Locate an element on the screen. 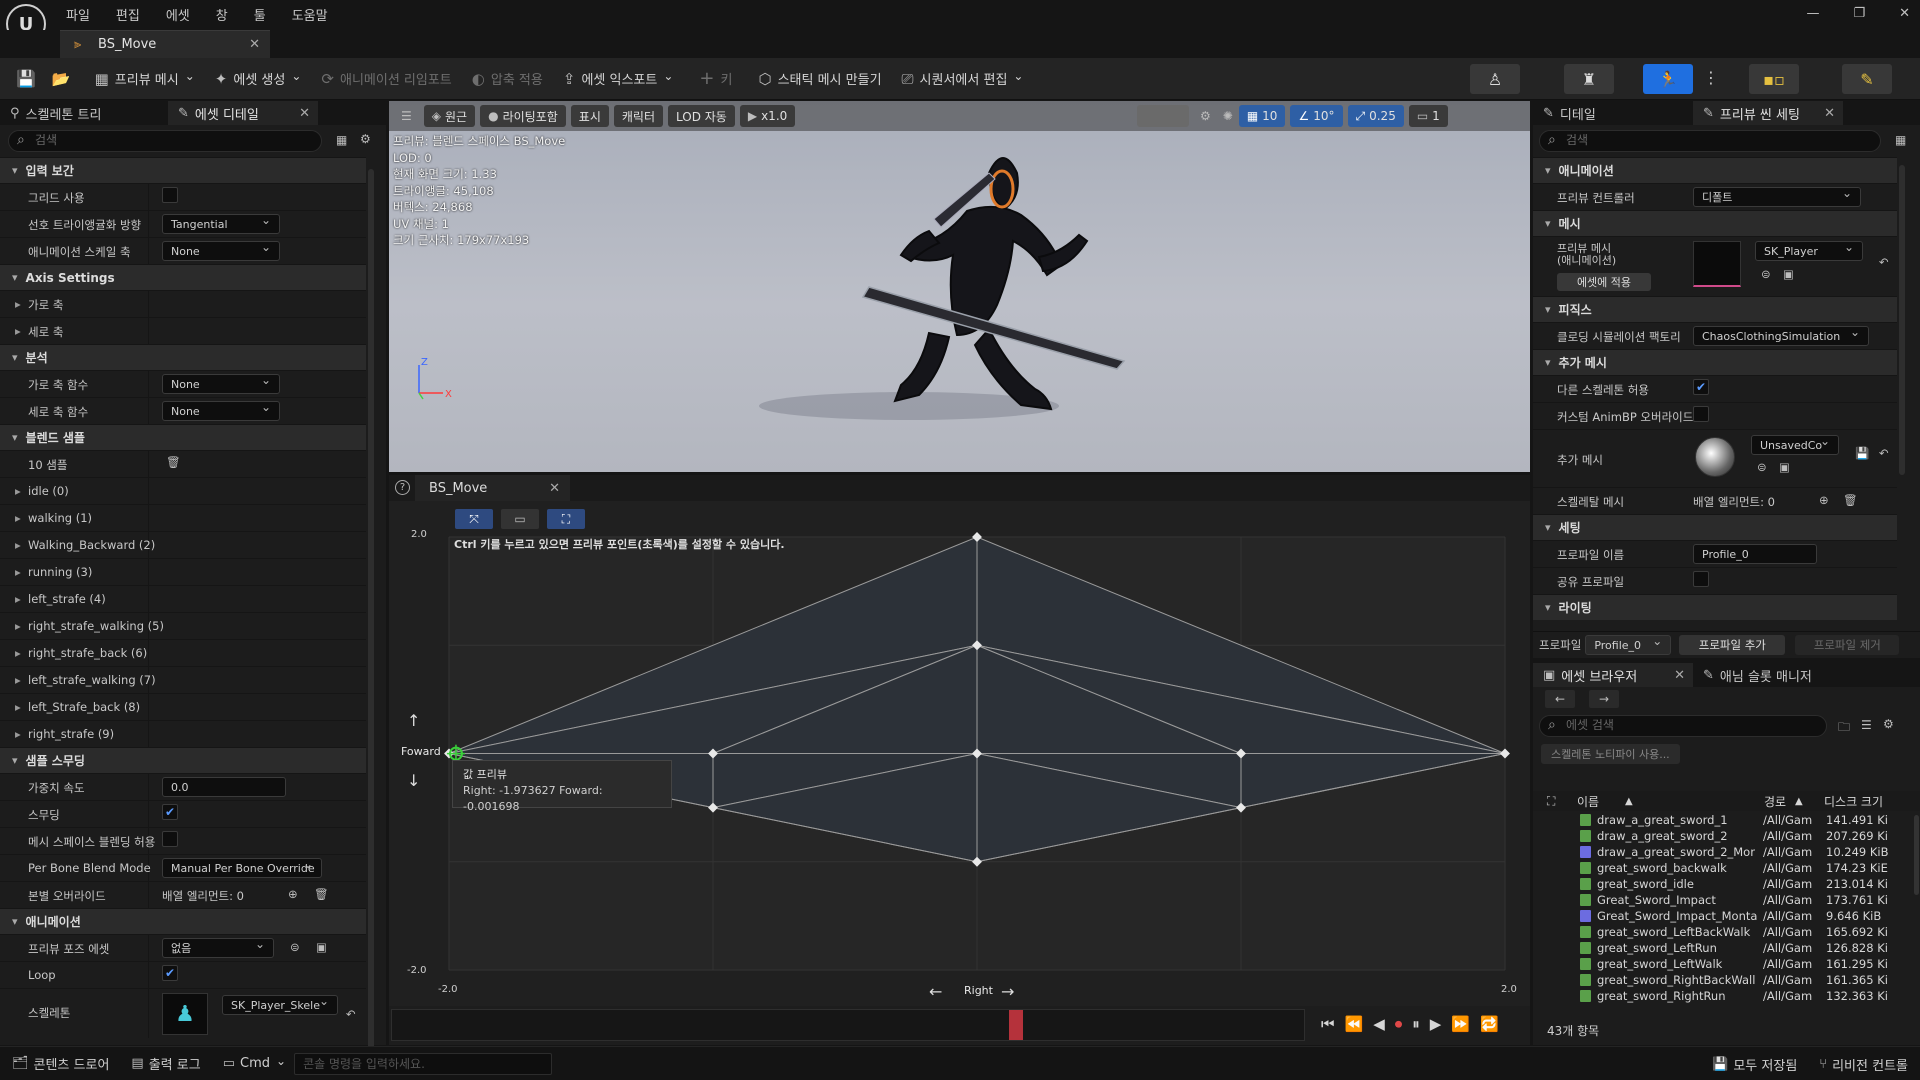 This screenshot has height=1080, width=1920. add-profile-button: 프로파일 추가 is located at coordinates (1732, 645).